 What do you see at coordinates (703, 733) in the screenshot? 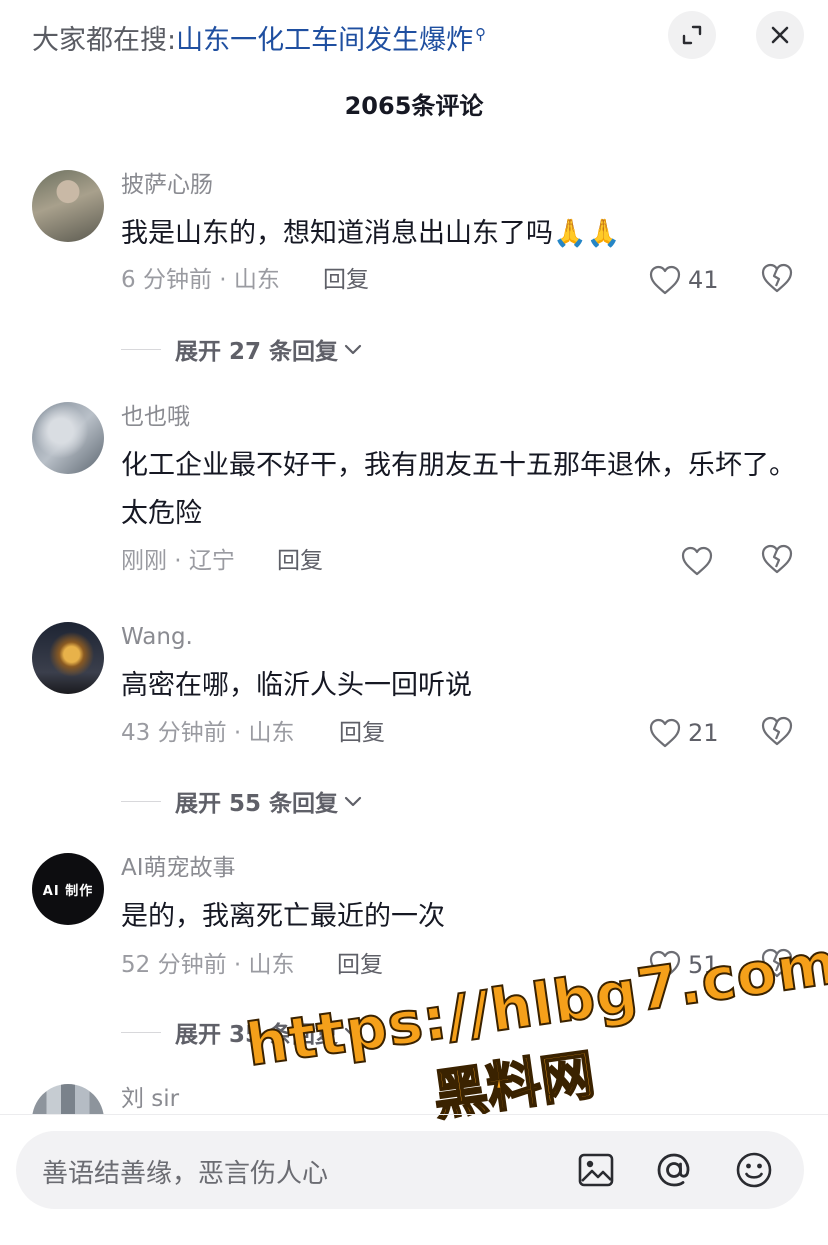
I see `like-count: 21` at bounding box center [703, 733].